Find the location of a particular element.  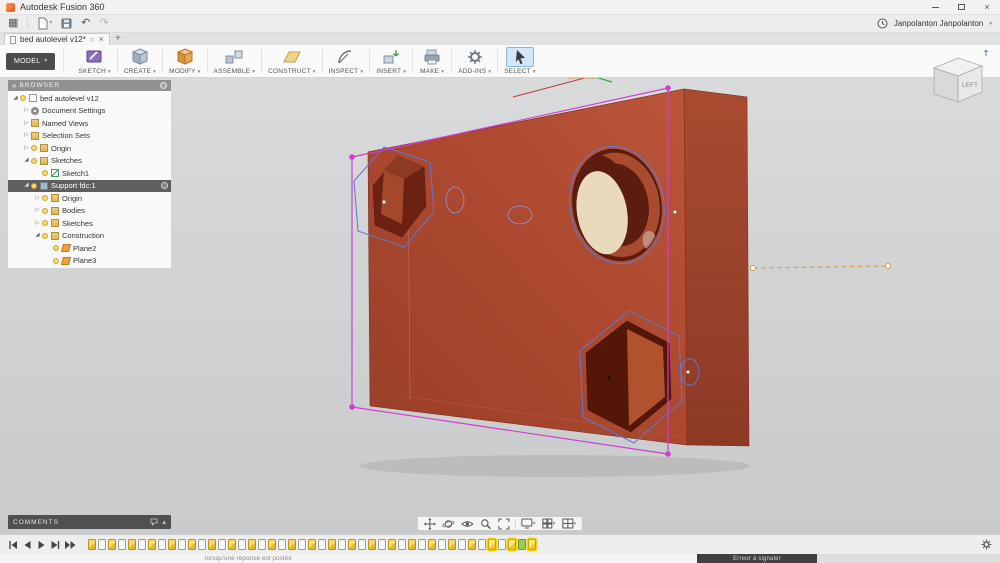

new-tab-button: + is located at coordinates (118, 39).